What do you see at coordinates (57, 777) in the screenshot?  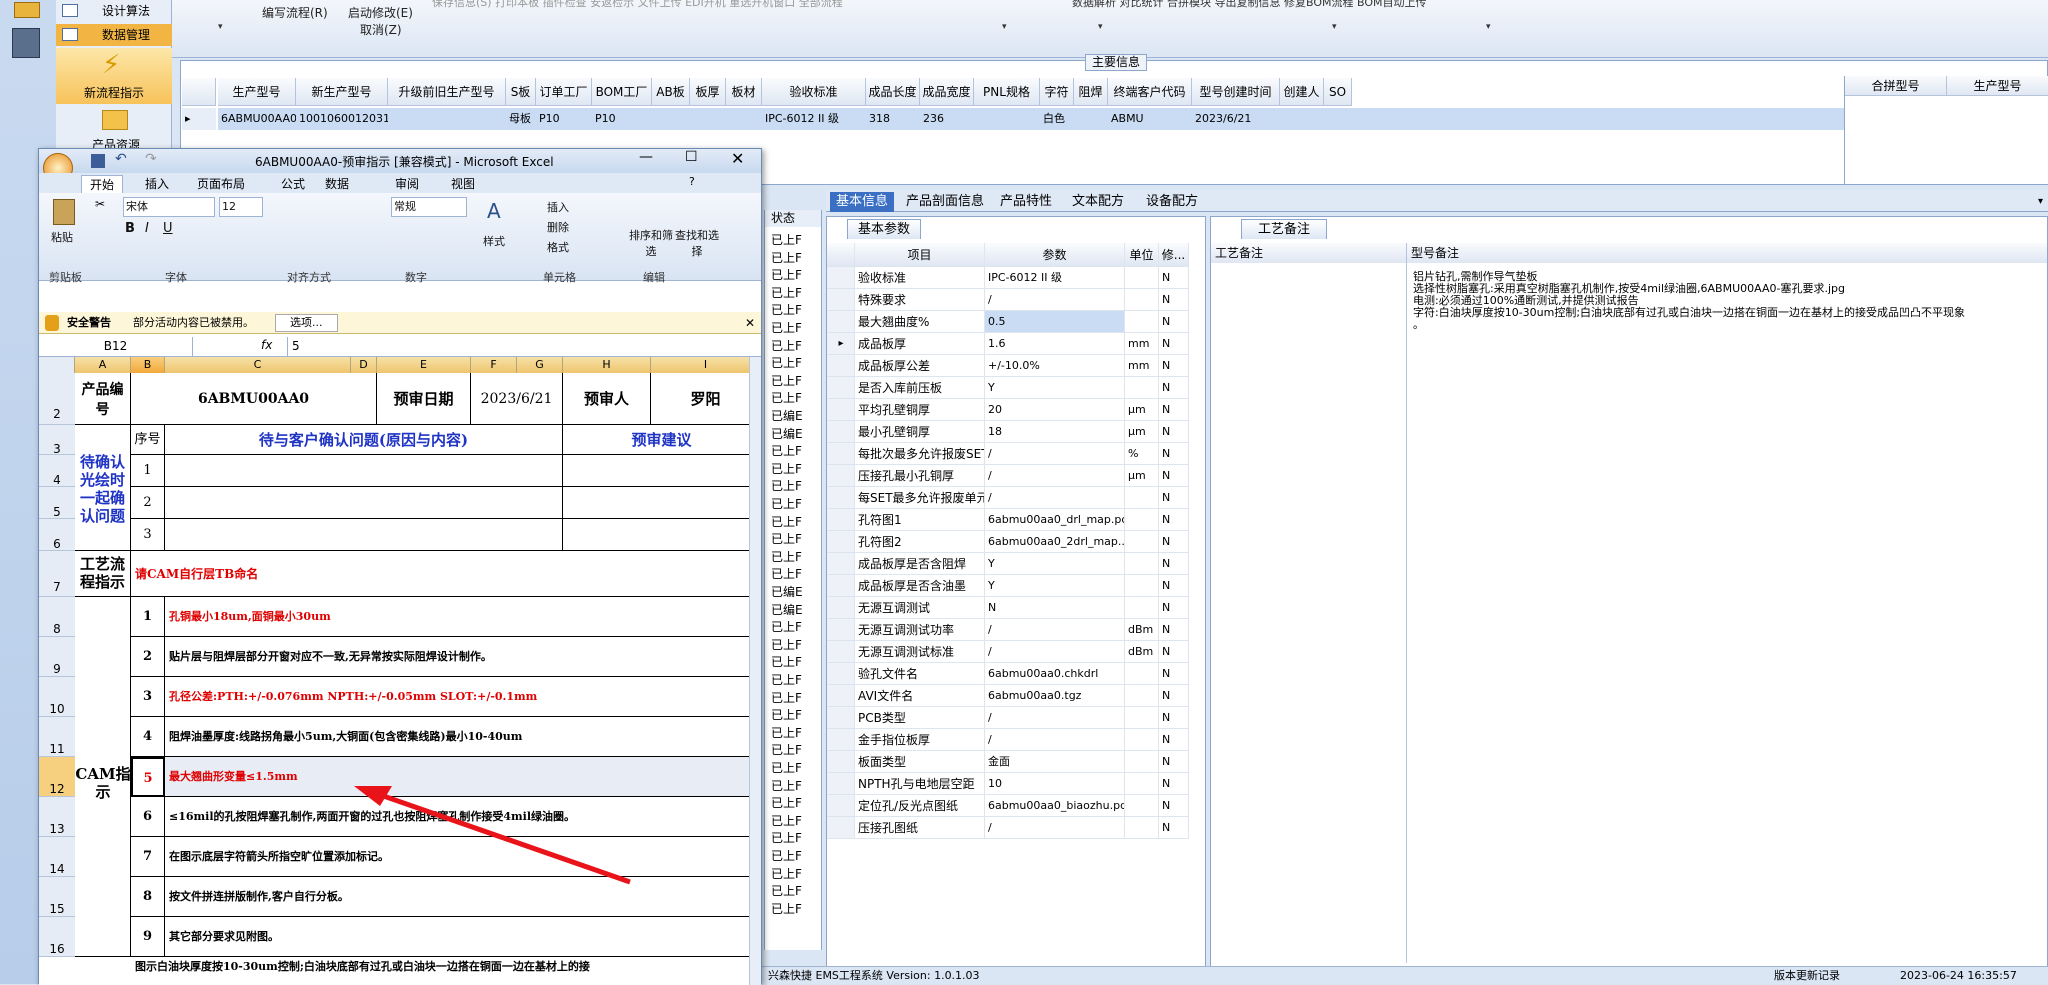 I see `row-header: 12` at bounding box center [57, 777].